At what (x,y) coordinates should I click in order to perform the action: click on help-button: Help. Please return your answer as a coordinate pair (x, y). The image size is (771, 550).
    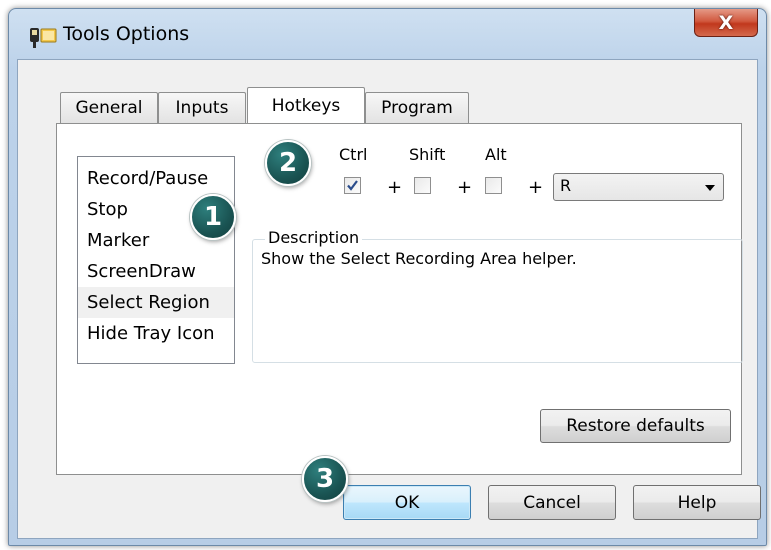
    Looking at the image, I should click on (697, 502).